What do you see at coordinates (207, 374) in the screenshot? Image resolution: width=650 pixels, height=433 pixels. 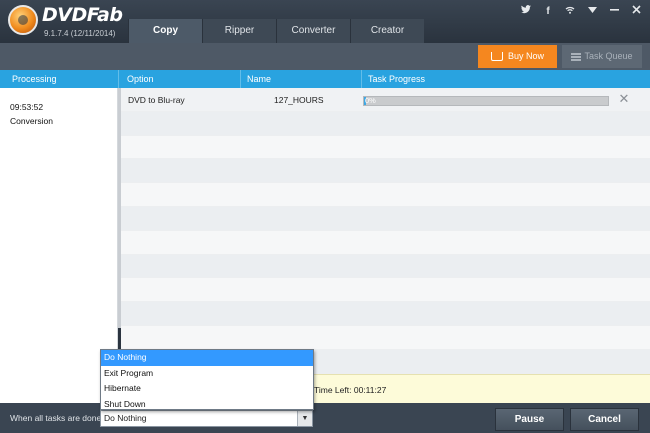 I see `dropdown-option-exit-program: Exit Program` at bounding box center [207, 374].